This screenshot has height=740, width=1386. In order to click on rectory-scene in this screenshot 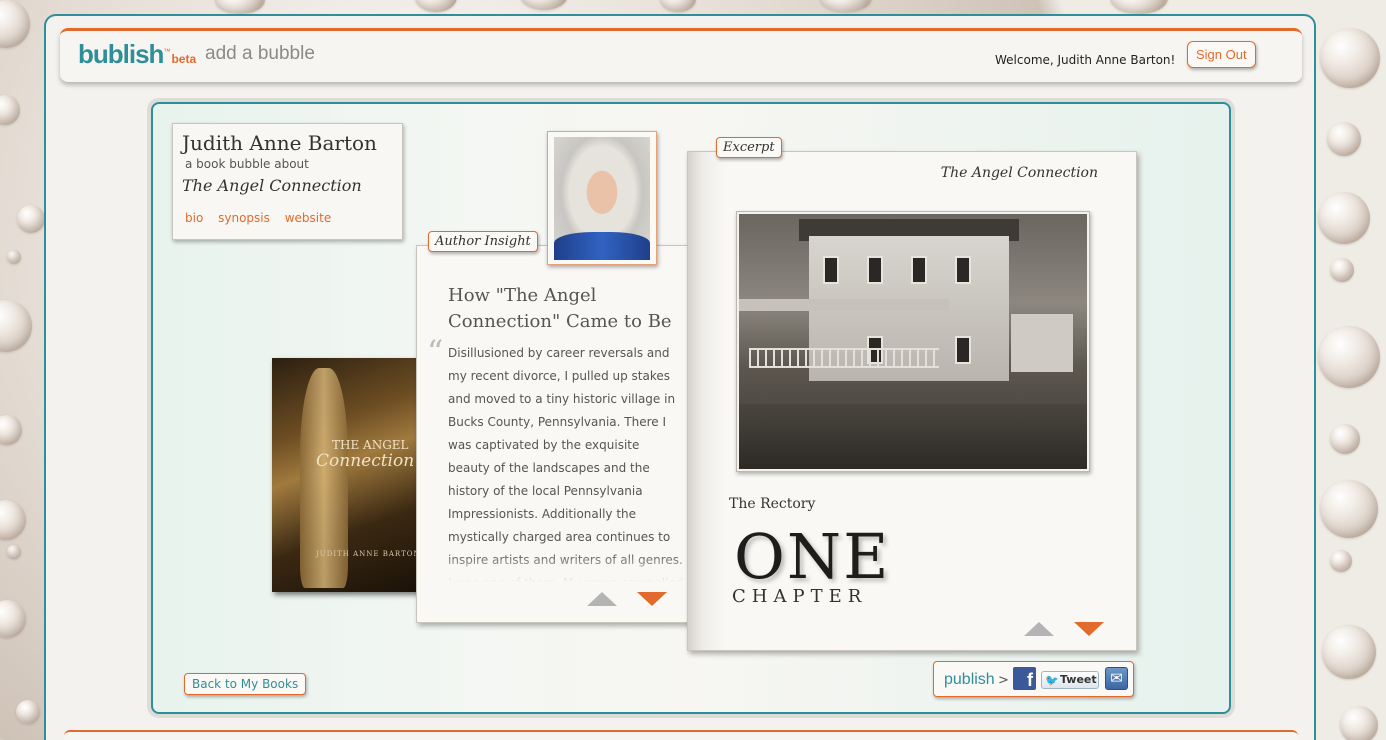, I will do `click(913, 341)`.